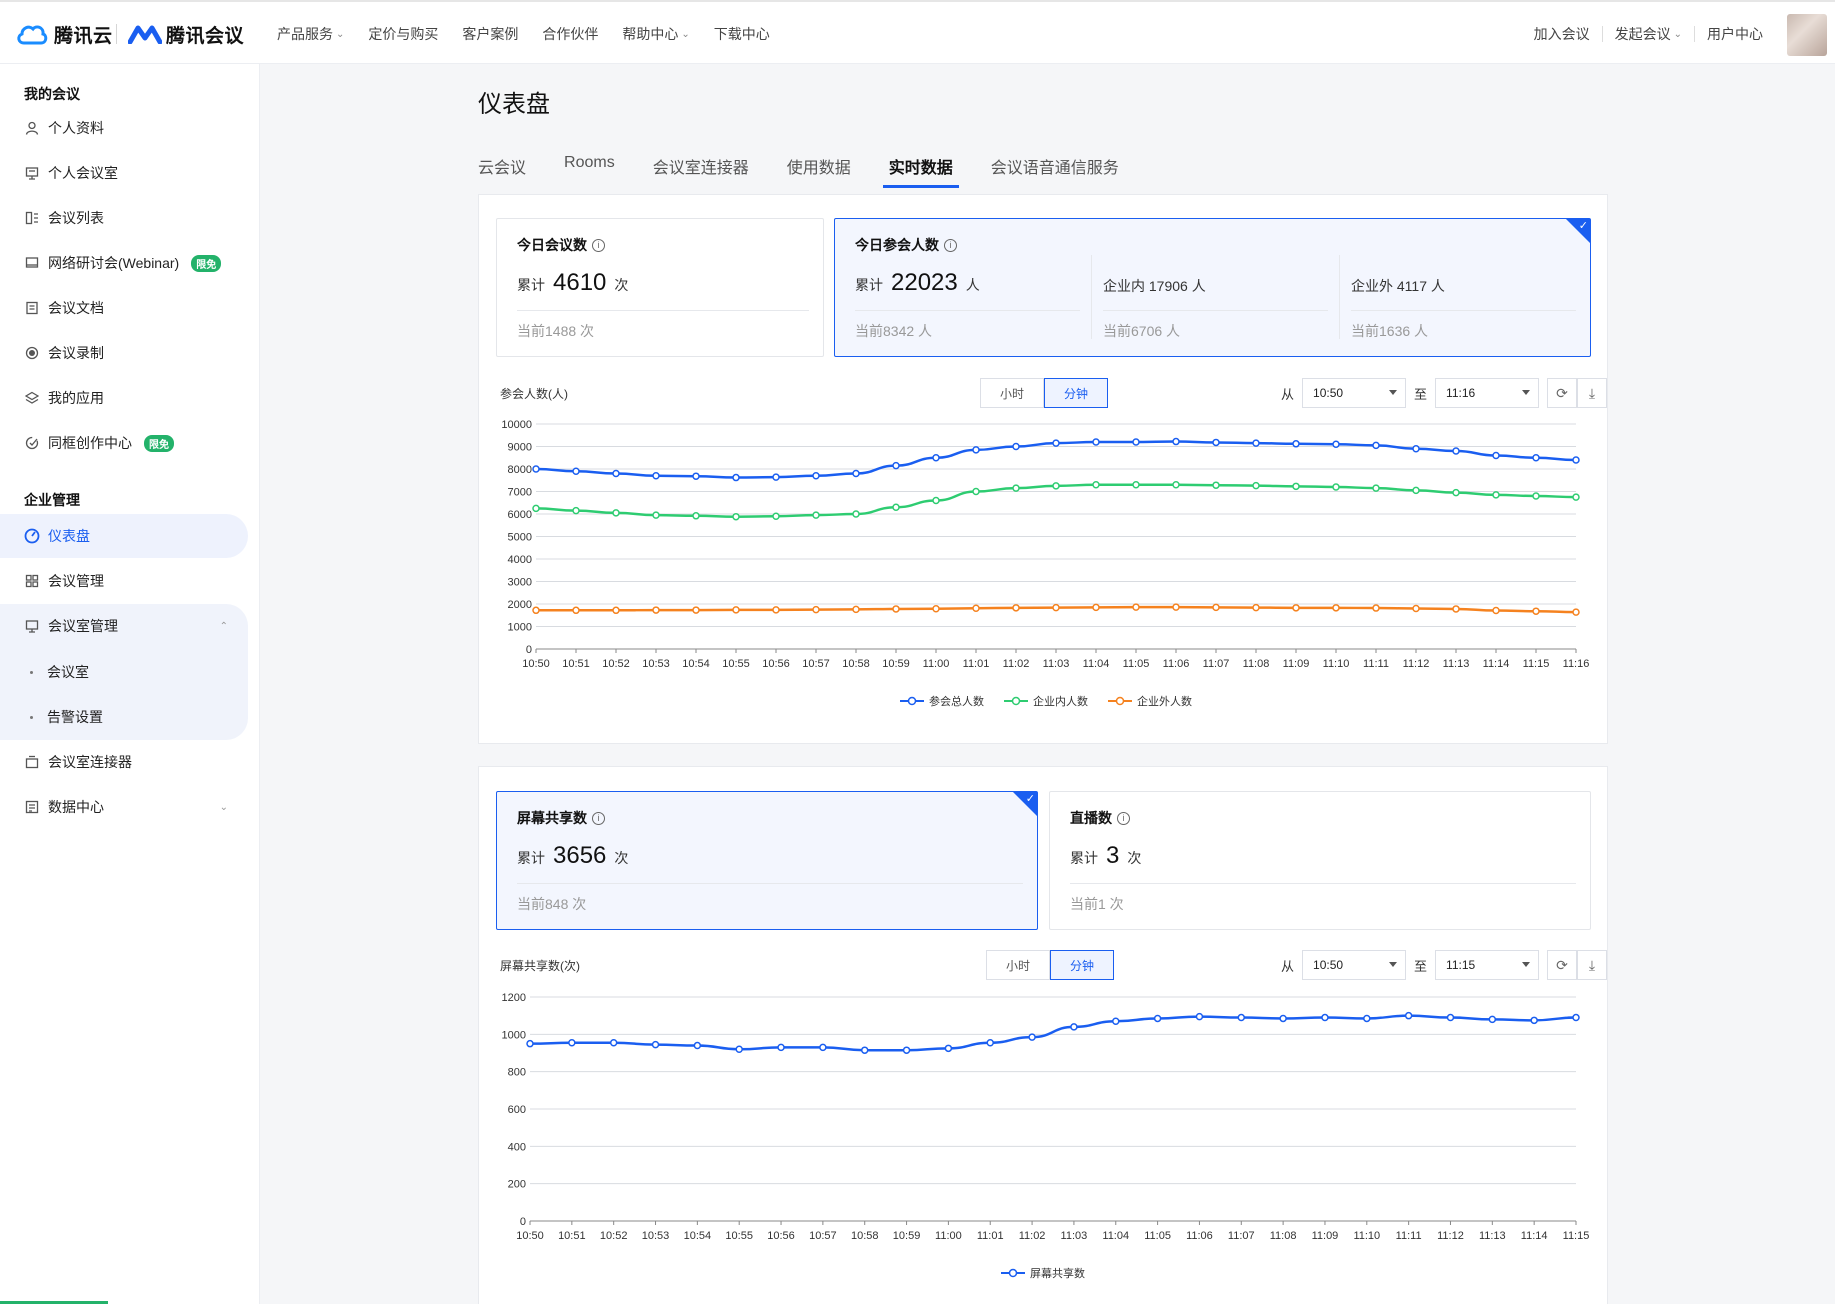 The width and height of the screenshot is (1835, 1304). What do you see at coordinates (663, 310) in the screenshot?
I see `divider` at bounding box center [663, 310].